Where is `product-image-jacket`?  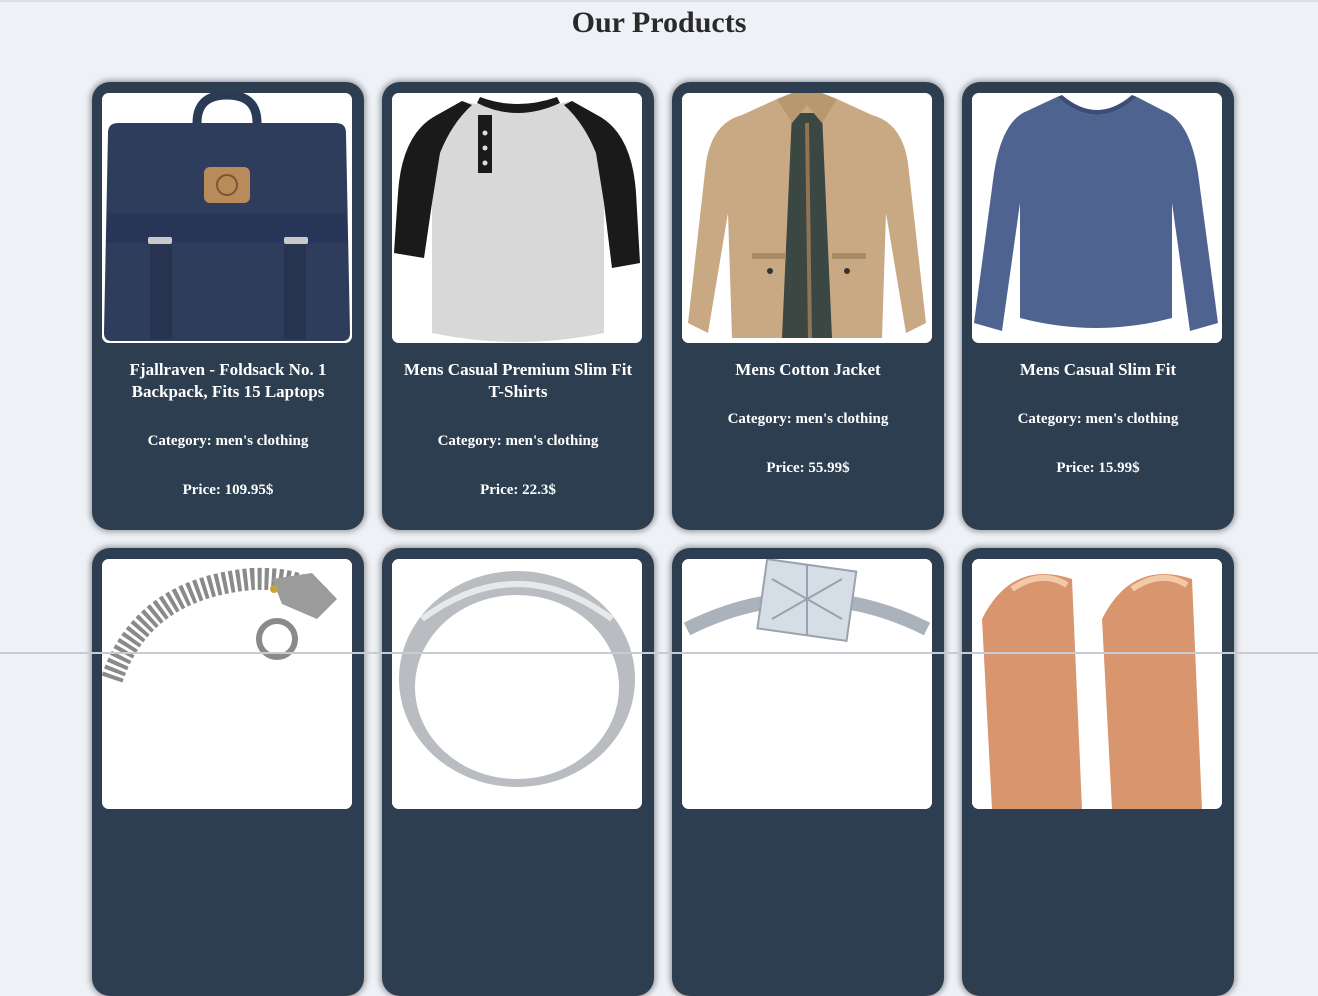
product-image-jacket is located at coordinates (807, 218).